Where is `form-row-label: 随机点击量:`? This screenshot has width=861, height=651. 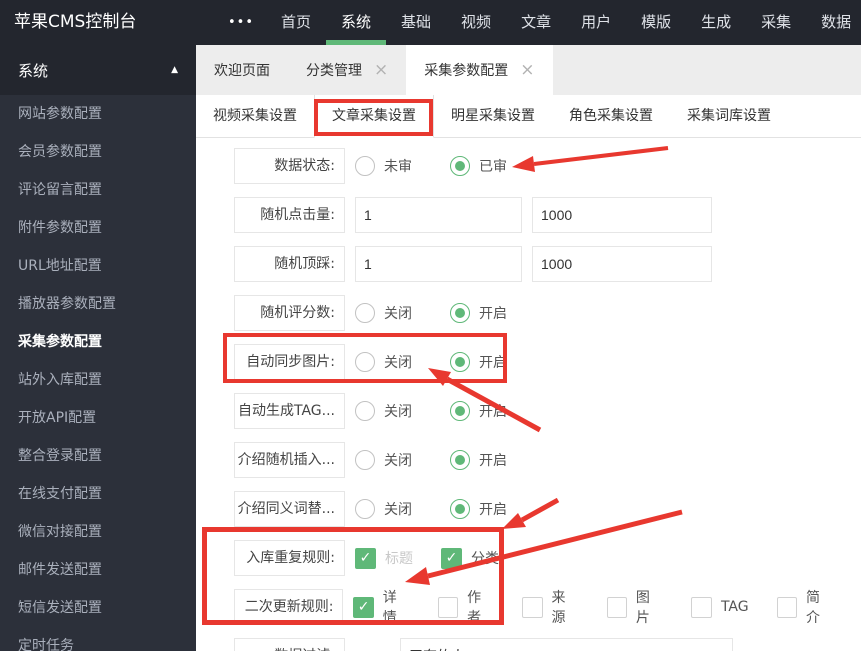 form-row-label: 随机点击量: is located at coordinates (289, 215).